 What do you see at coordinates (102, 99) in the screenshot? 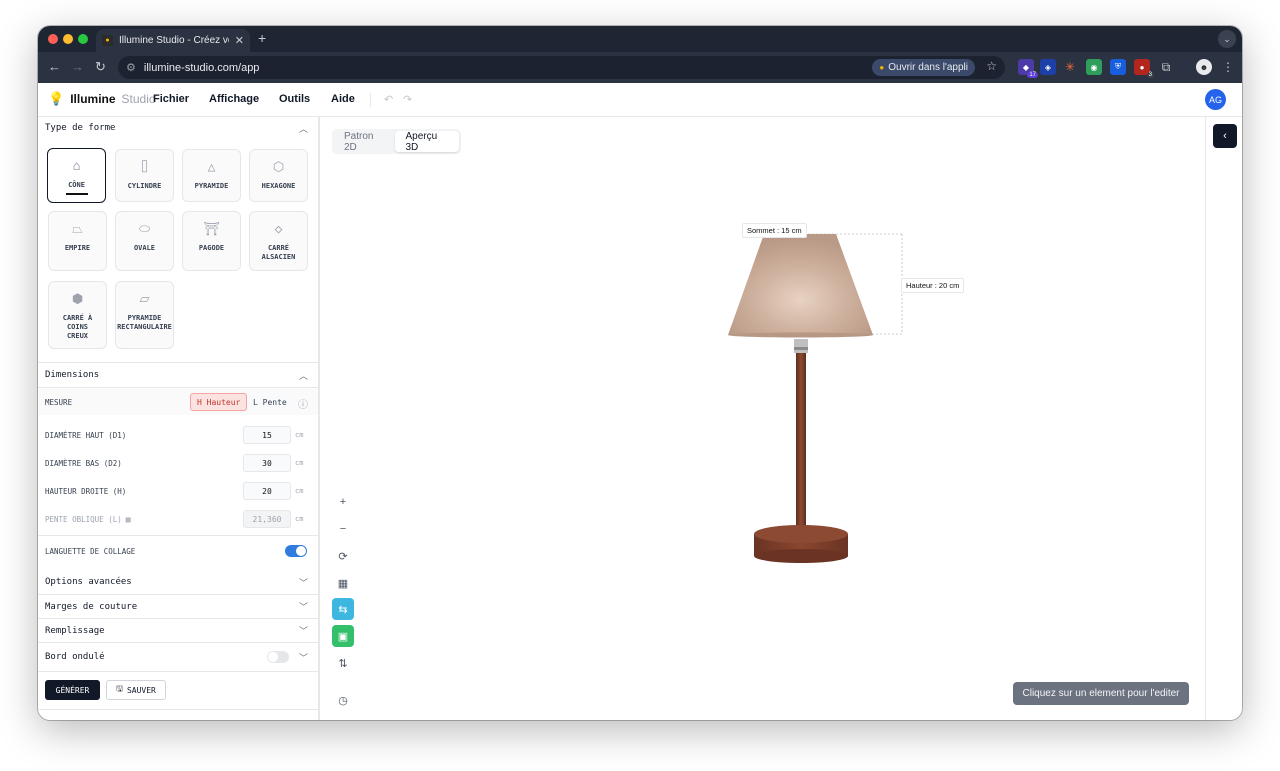
I see `app-logo: 💡 Illumine Studio` at bounding box center [102, 99].